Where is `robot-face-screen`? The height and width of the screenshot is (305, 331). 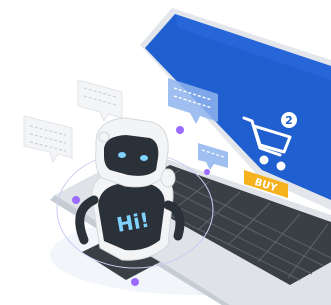
robot-face-screen is located at coordinates (131, 155).